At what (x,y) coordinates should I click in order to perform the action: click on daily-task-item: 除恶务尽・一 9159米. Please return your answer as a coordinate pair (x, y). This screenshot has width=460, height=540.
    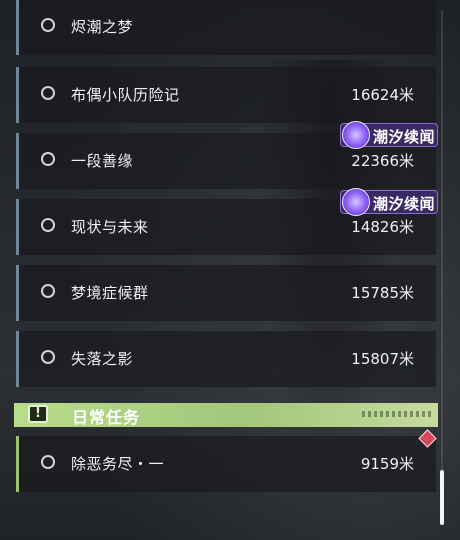
    Looking at the image, I should click on (226, 464).